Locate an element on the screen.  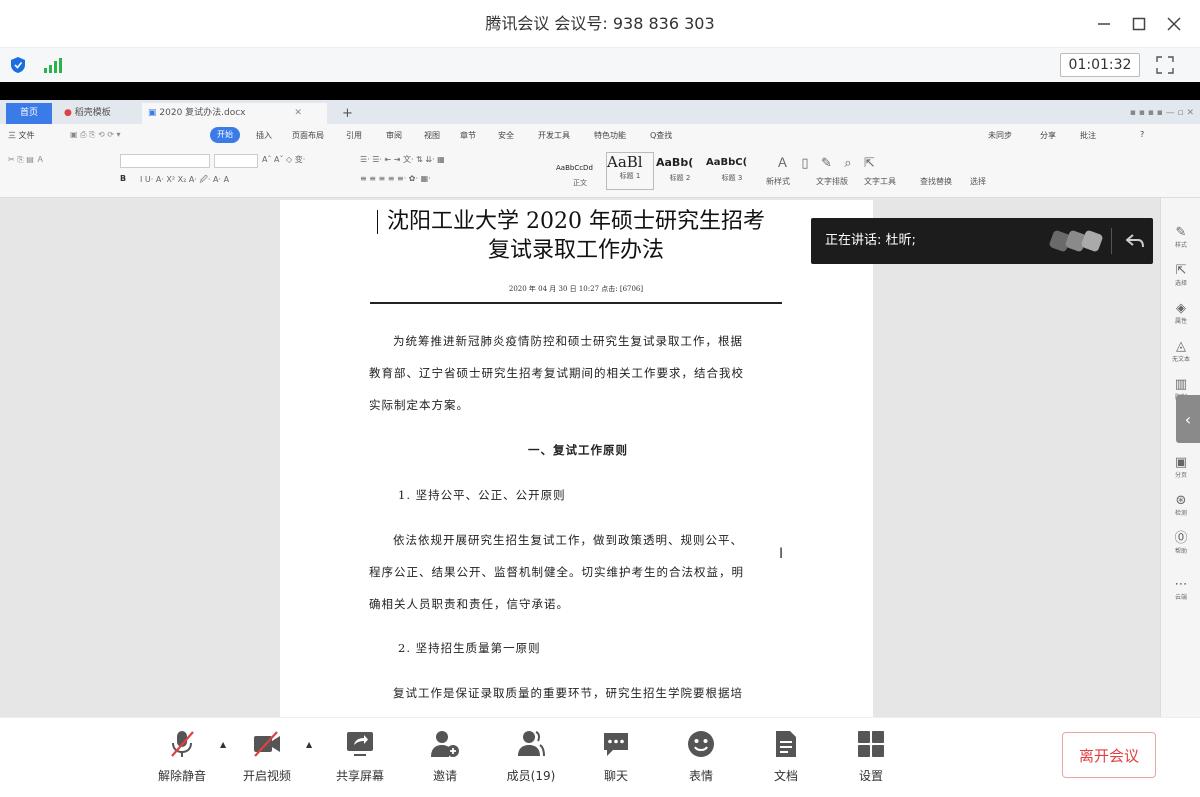
menu-layout: 页面布局 is located at coordinates (308, 135).